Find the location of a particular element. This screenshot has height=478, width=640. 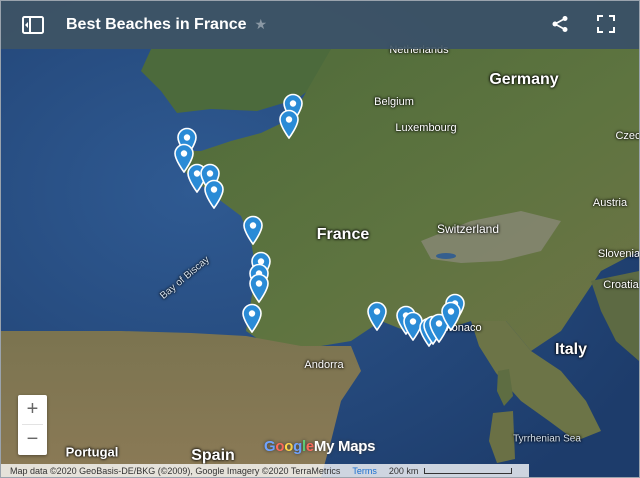

label-austria: Austria is located at coordinates (610, 203).